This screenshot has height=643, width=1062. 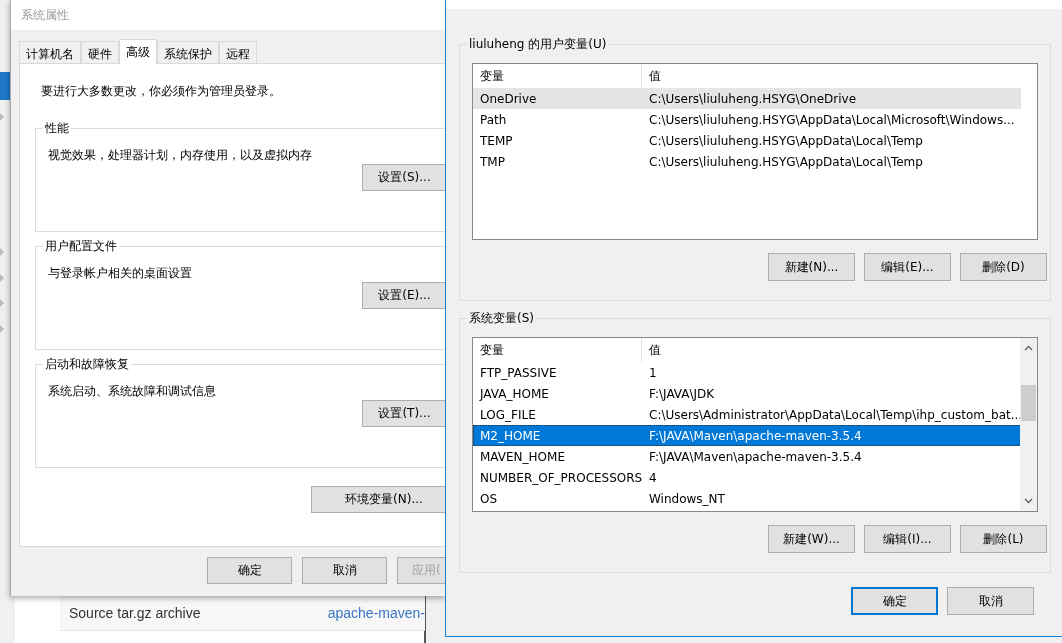 I want to click on tab: 计算机名, so click(x=50, y=52).